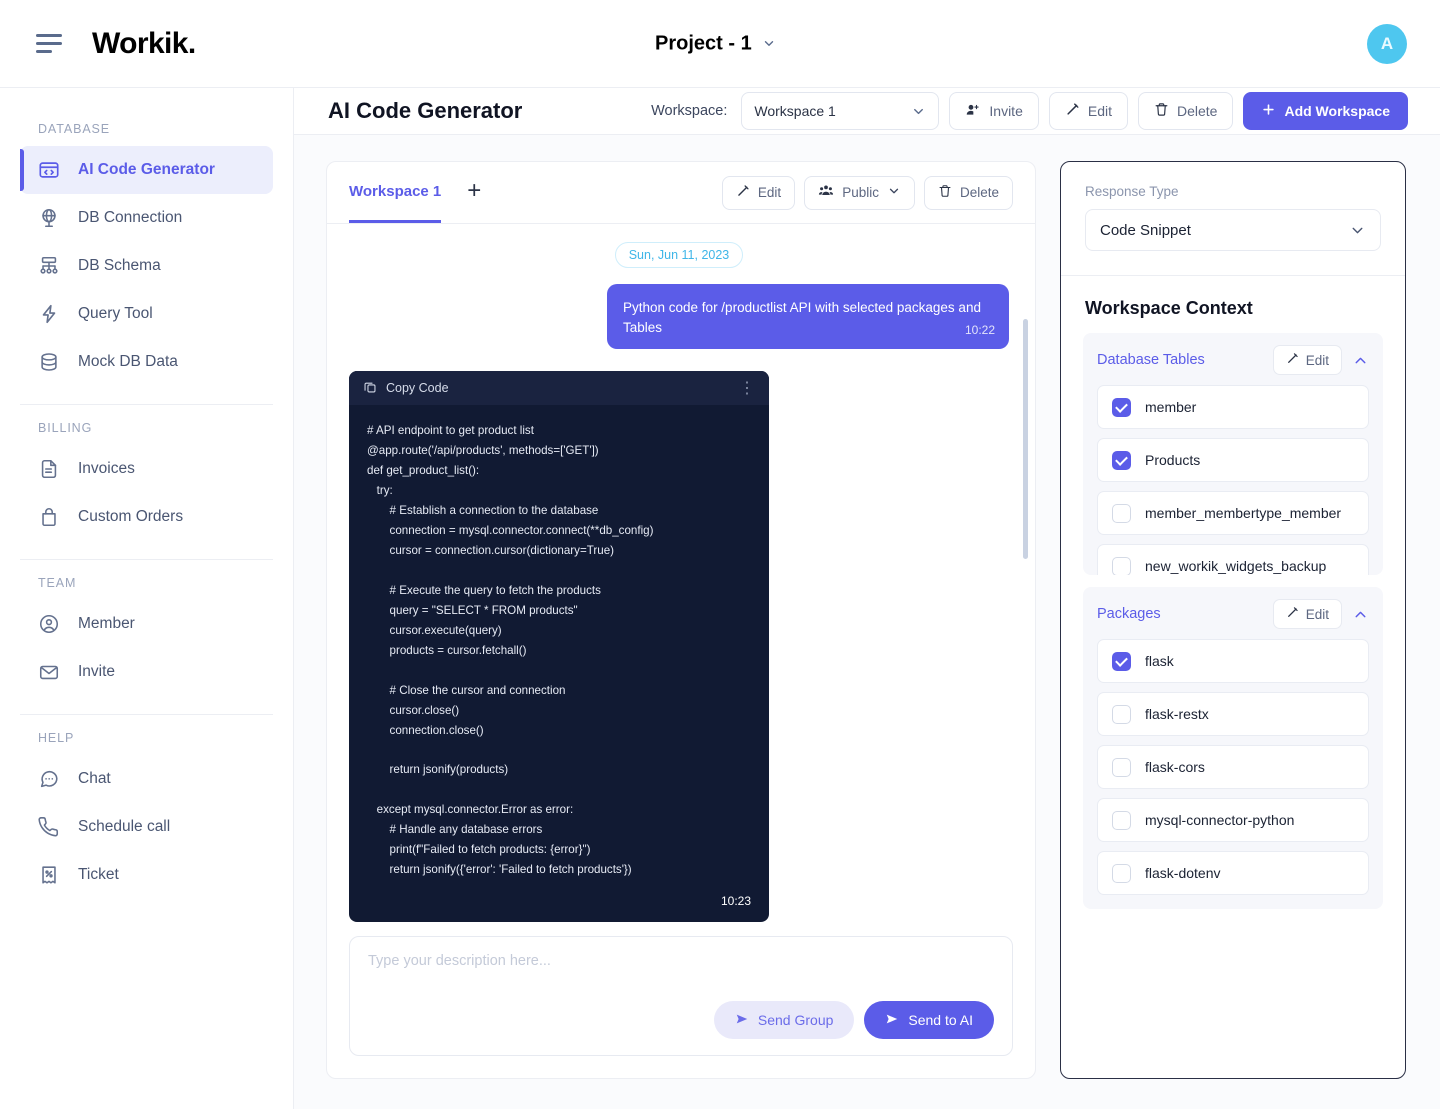 This screenshot has width=1440, height=1109. Describe the element at coordinates (1006, 111) in the screenshot. I see `invite-label: Invite` at that location.